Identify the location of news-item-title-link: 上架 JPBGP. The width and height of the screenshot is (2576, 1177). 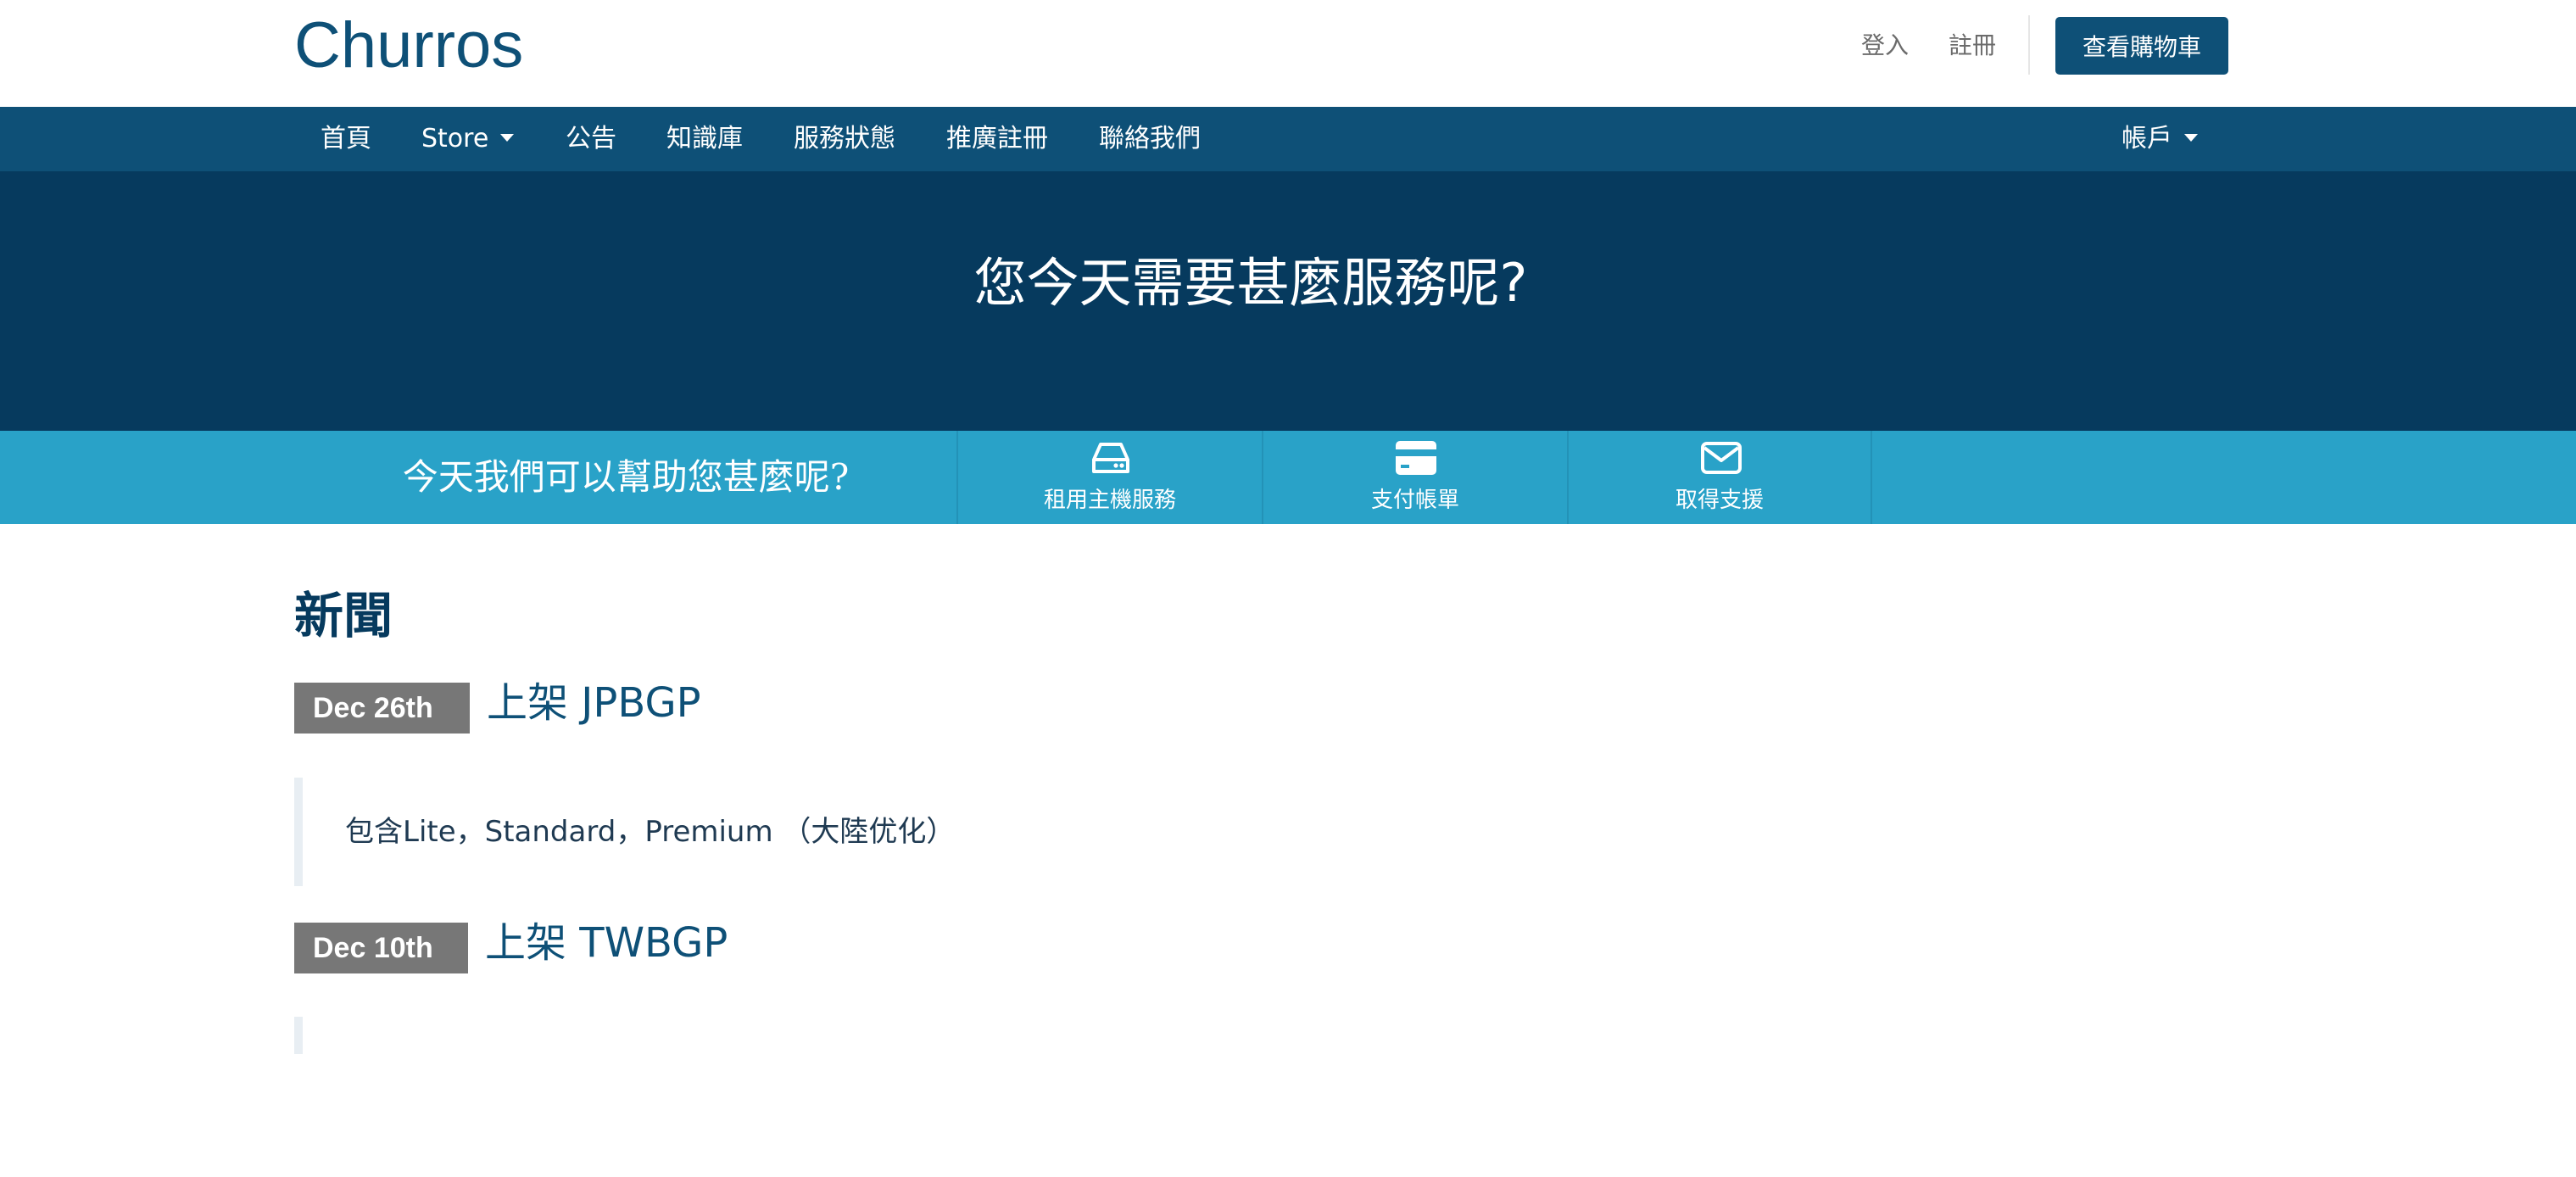
(594, 703).